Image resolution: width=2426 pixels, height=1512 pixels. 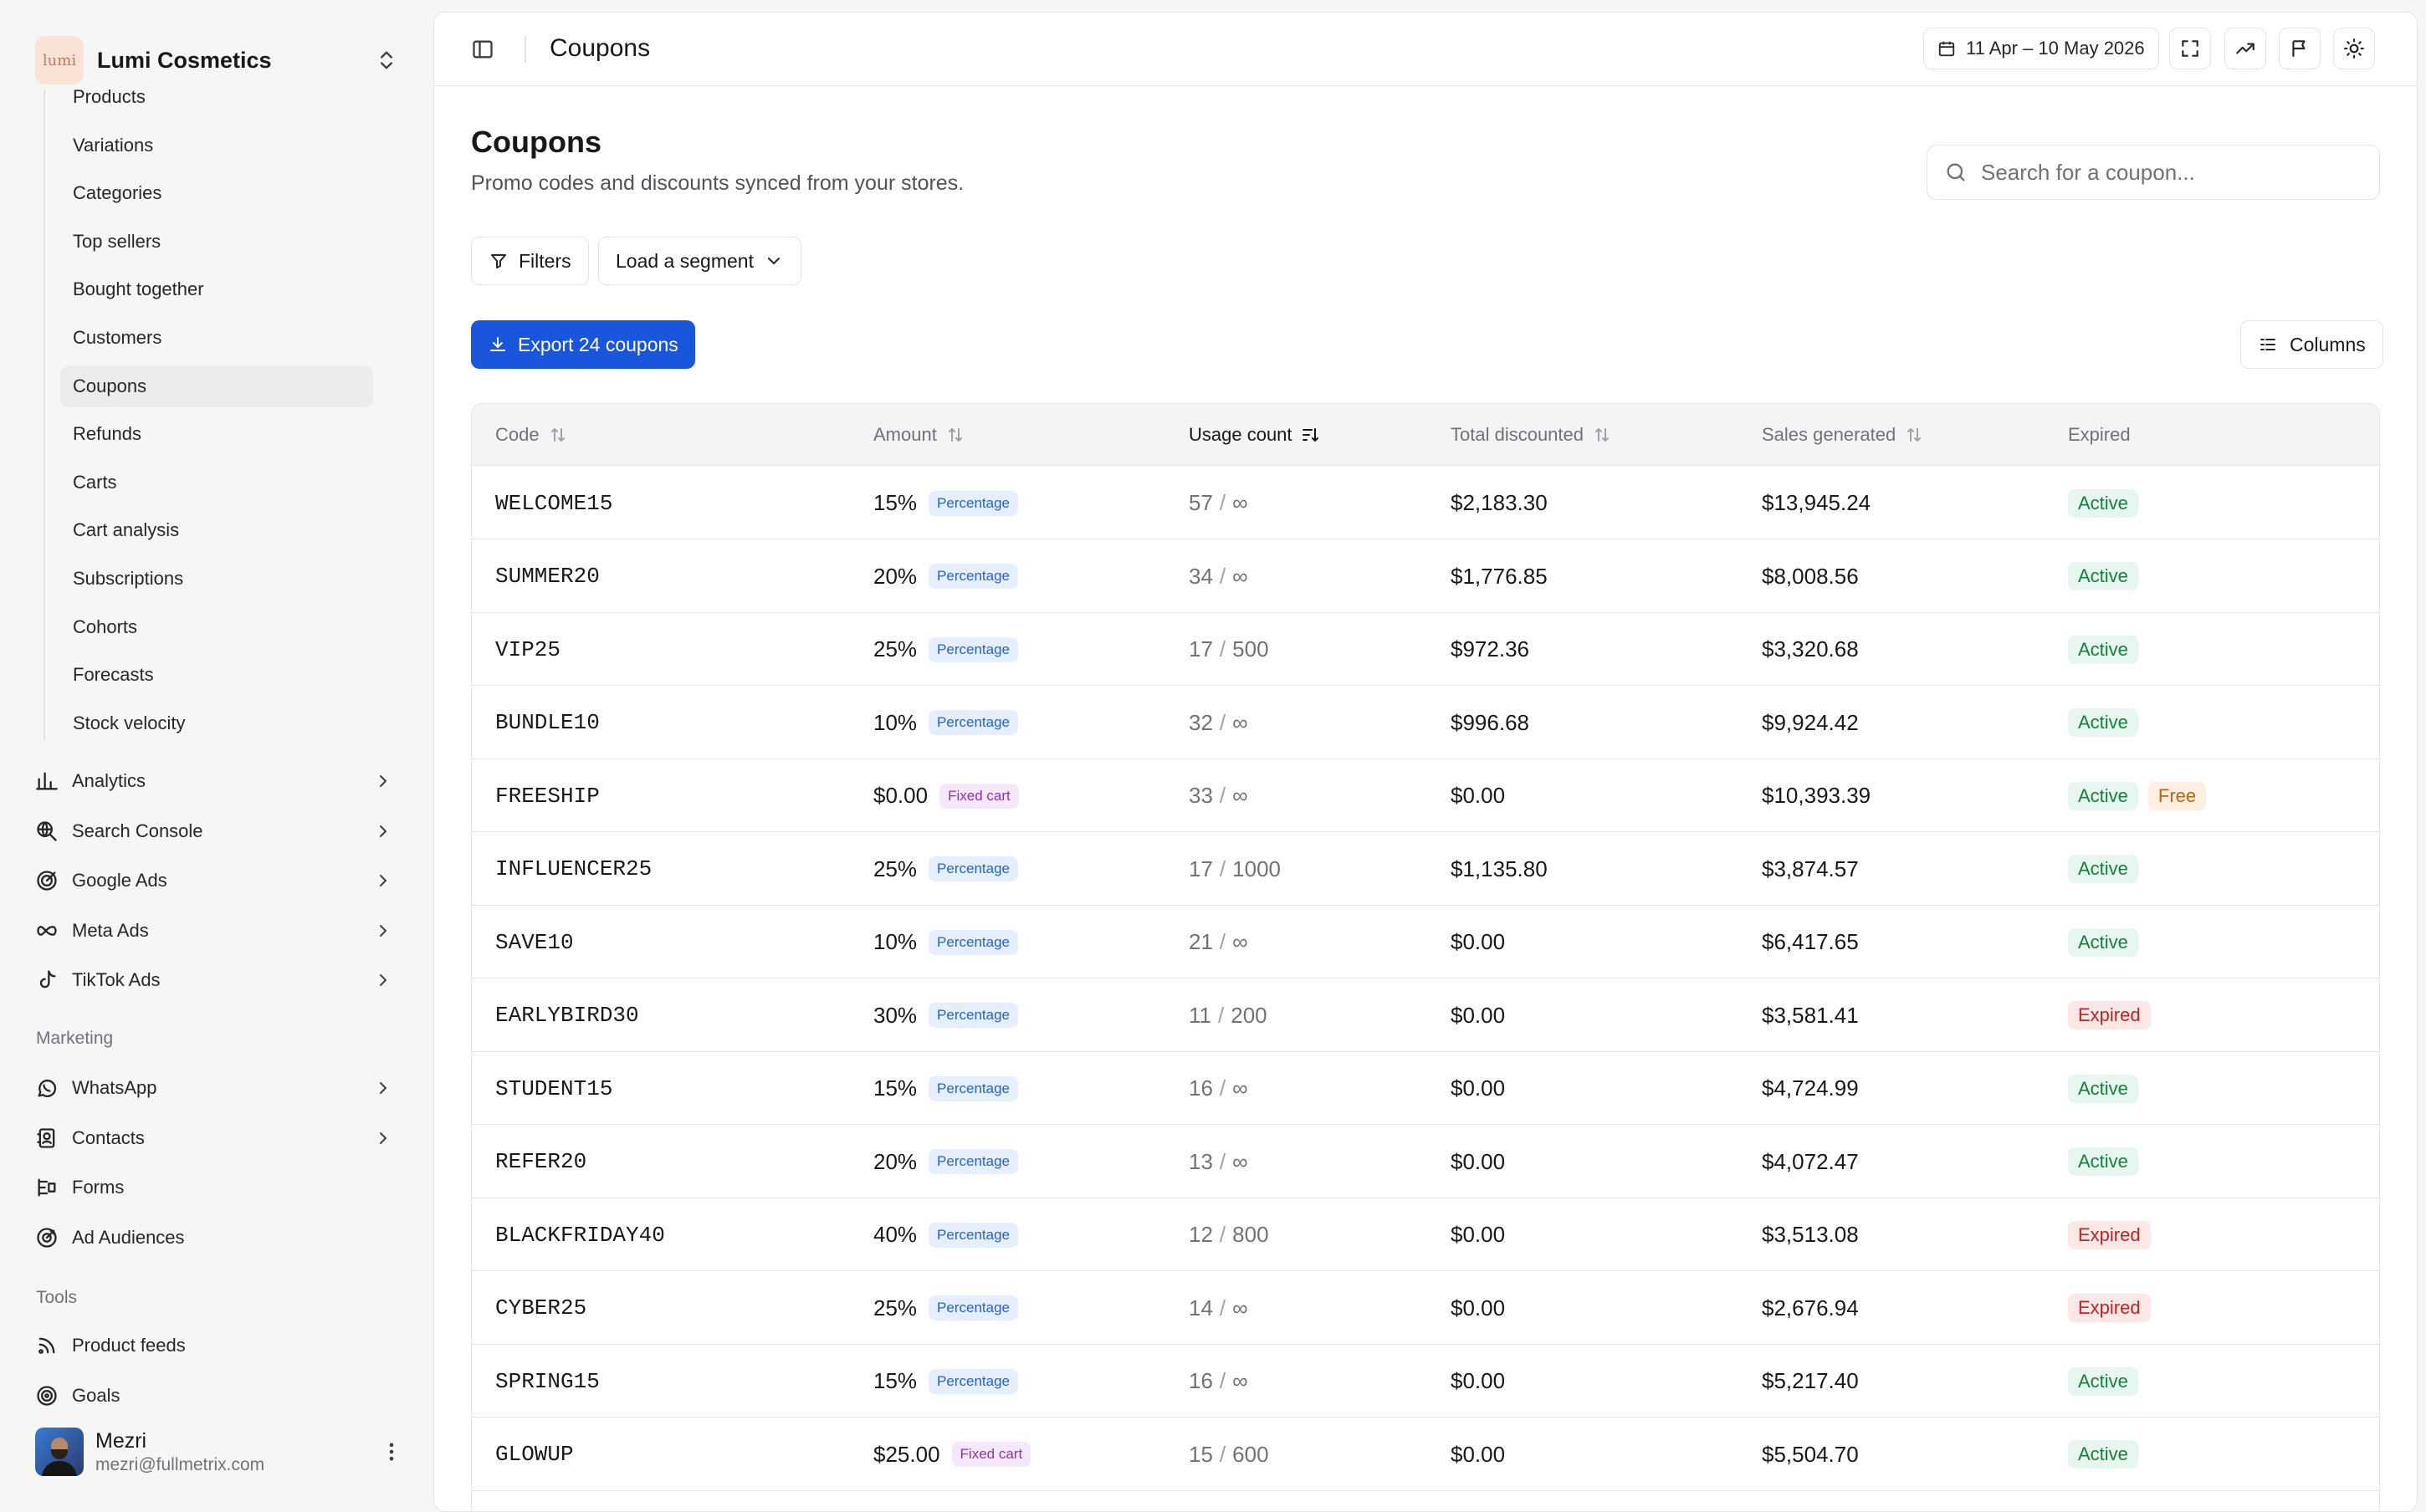 I want to click on sidebar-item-whatsapp: WhatsApp, so click(x=212, y=1088).